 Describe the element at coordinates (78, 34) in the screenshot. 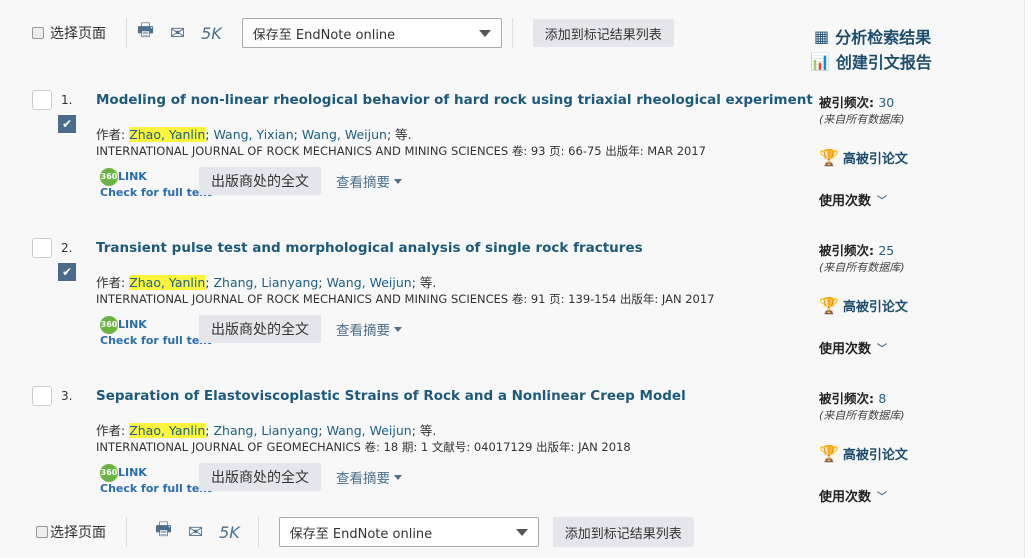

I see `select-page-label: 选择页面` at that location.